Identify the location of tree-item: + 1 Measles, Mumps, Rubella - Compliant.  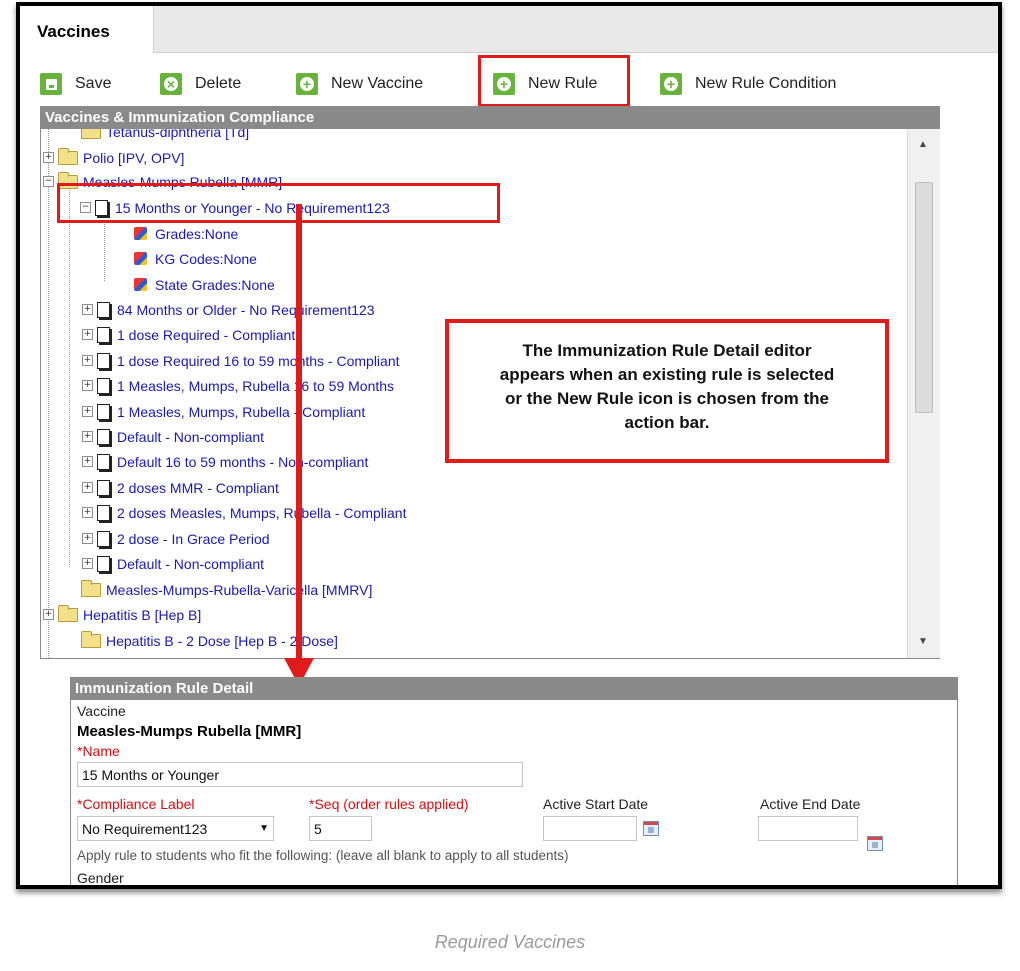
(223, 411).